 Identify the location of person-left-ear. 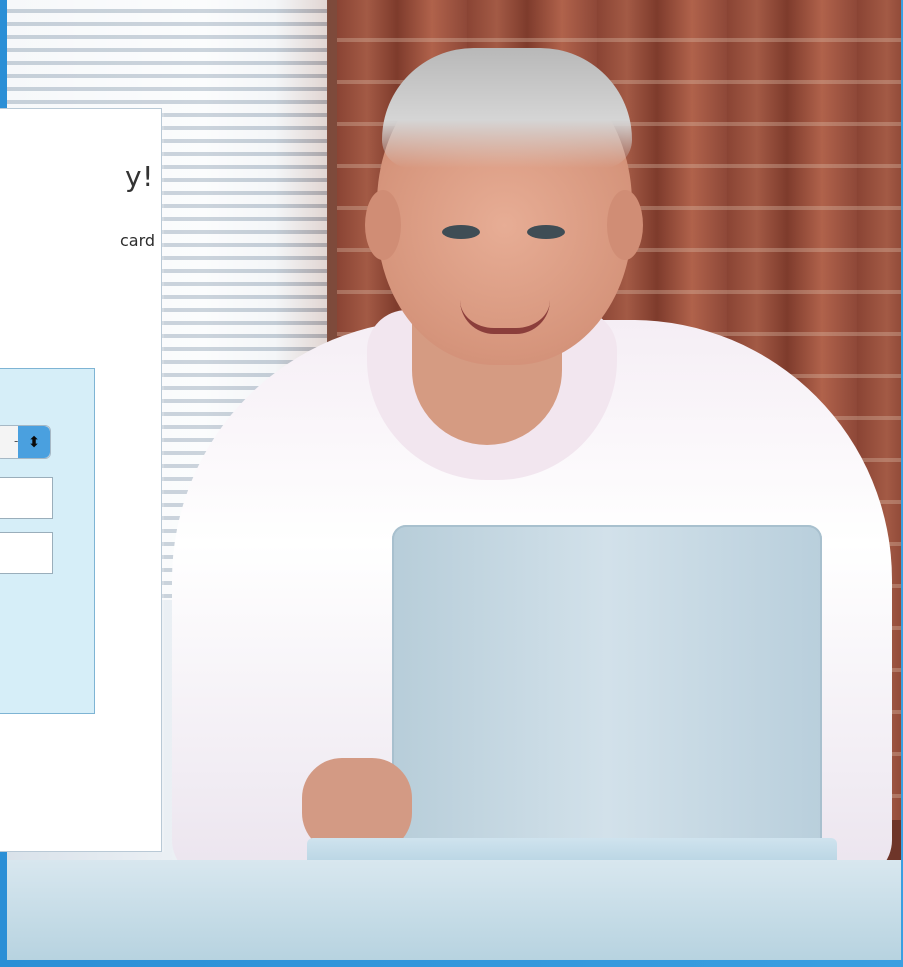
(383, 225).